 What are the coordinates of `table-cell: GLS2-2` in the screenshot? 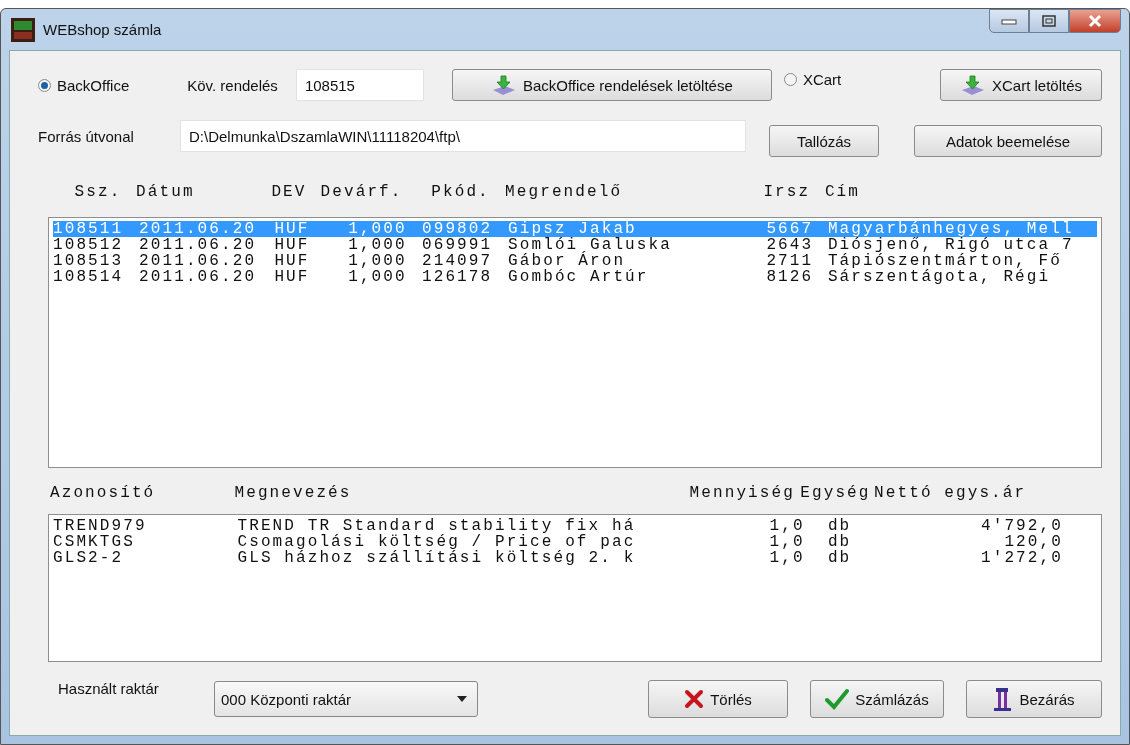 It's located at (88, 558).